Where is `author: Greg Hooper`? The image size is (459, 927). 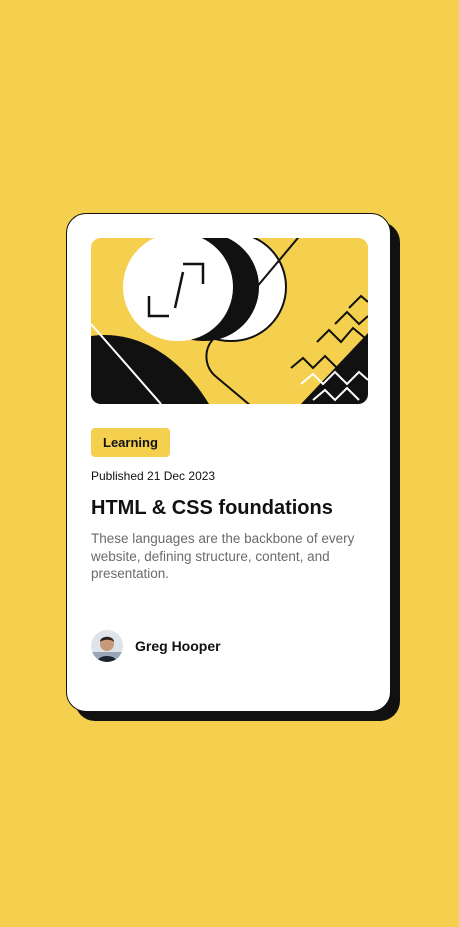 author: Greg Hooper is located at coordinates (156, 646).